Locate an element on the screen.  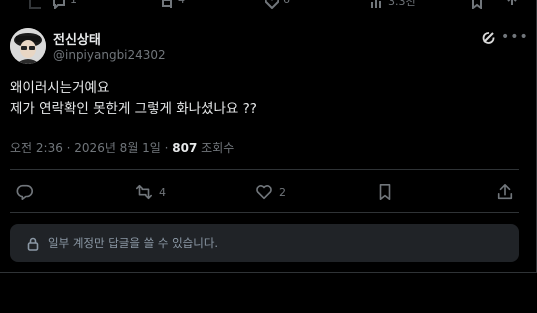
divider-top is located at coordinates (264, 169).